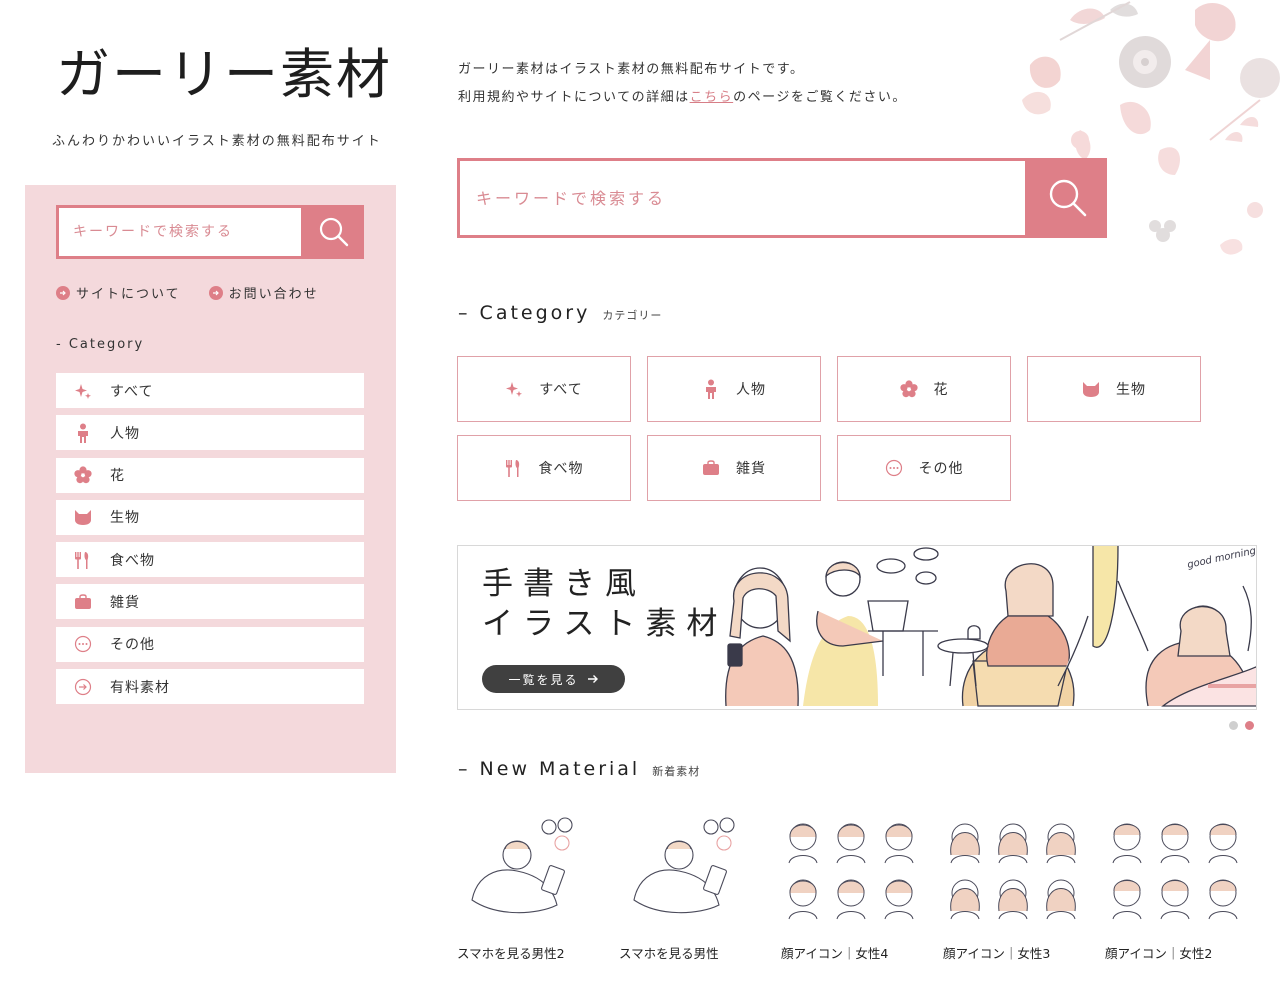 Image resolution: width=1280 pixels, height=990 pixels. I want to click on pagination-dot-active, so click(1249, 725).